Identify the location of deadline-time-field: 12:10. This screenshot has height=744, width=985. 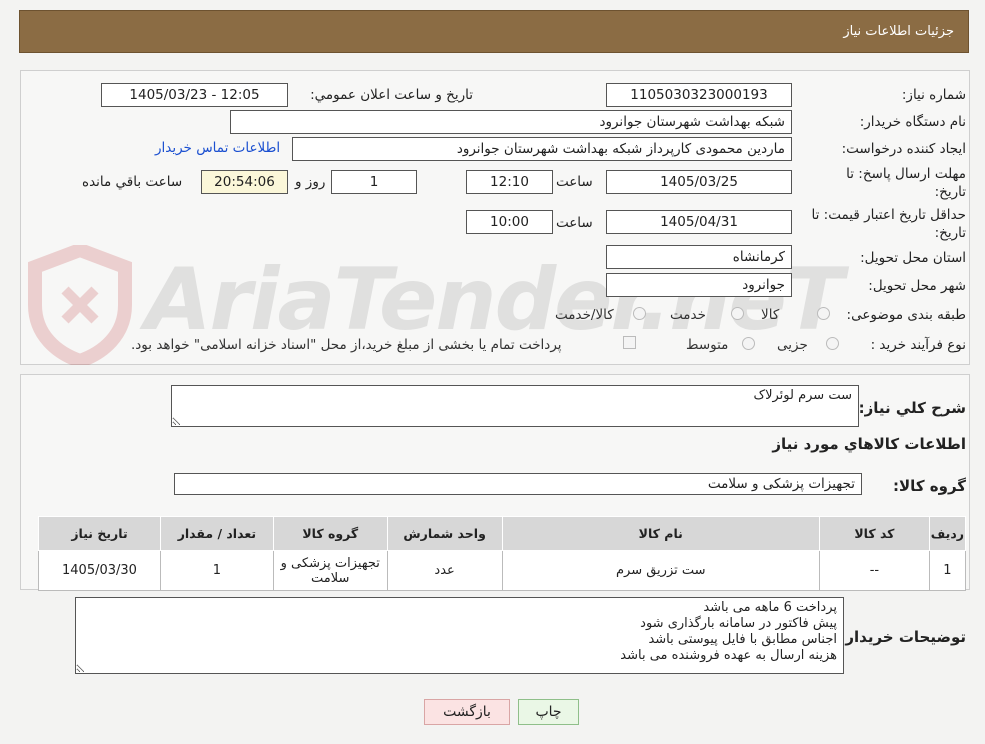
(509, 182).